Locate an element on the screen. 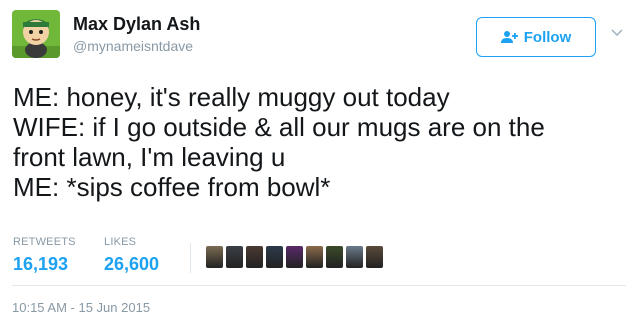 This screenshot has width=638, height=327. tweet-line: ME: honey, it's really muggy out today is located at coordinates (231, 97).